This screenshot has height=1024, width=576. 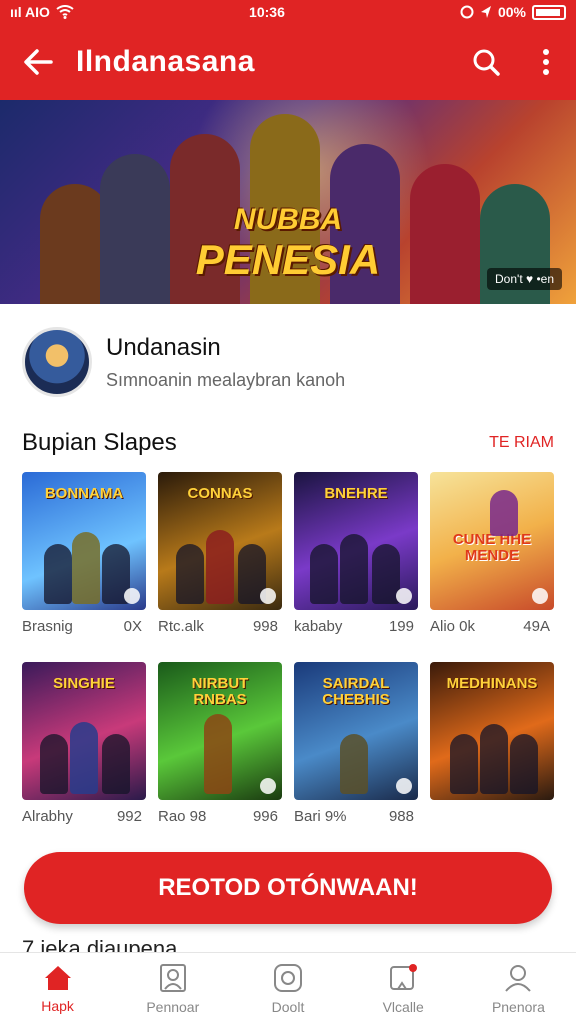 What do you see at coordinates (453, 626) in the screenshot?
I see `game-name: Alio 0k` at bounding box center [453, 626].